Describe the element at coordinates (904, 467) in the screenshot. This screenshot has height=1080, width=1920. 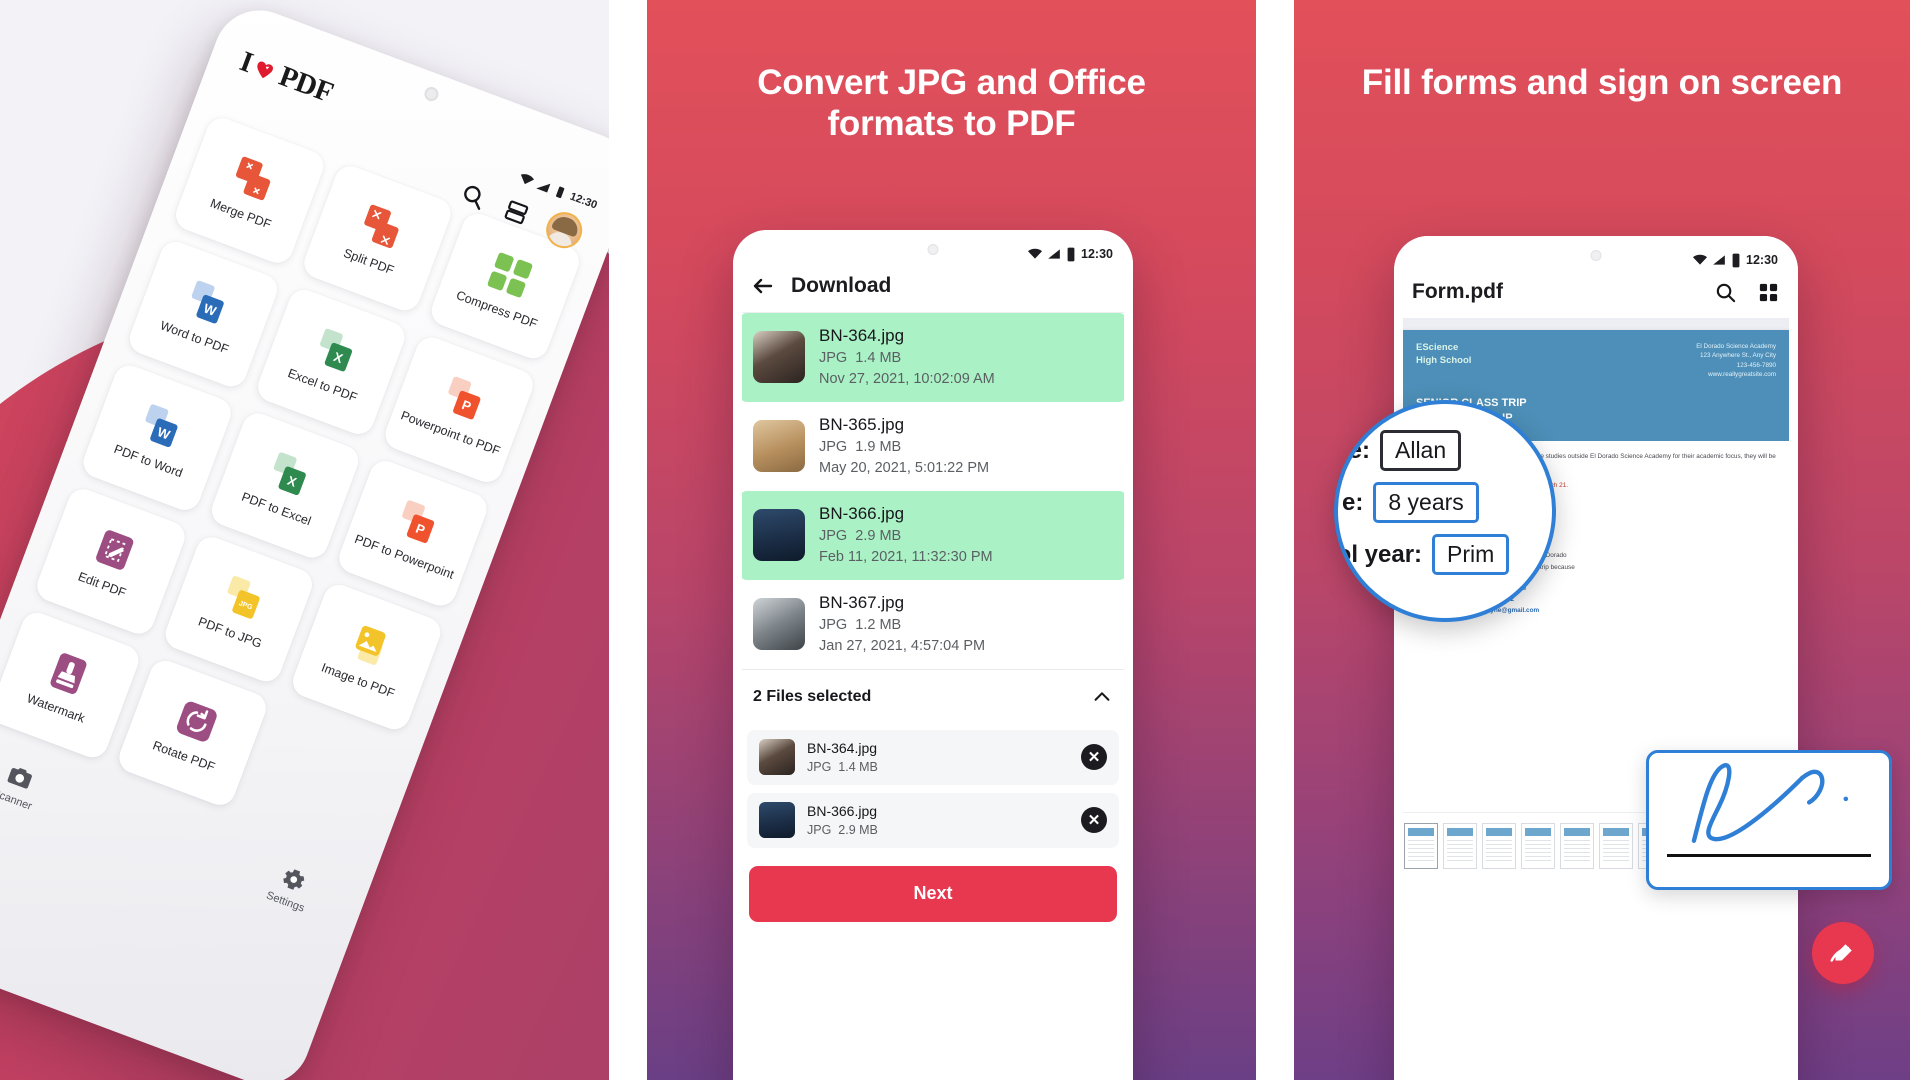
I see `file-date: May 20, 2021, 5:01:22 PM` at that location.